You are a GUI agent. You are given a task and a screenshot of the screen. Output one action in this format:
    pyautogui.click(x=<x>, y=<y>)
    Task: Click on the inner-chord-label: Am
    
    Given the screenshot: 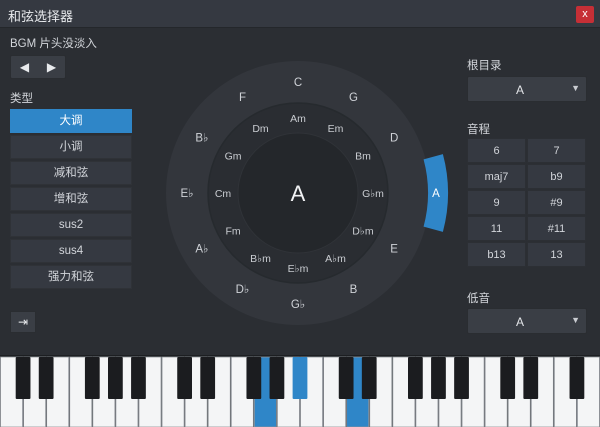 What is the action you would take?
    pyautogui.click(x=298, y=119)
    